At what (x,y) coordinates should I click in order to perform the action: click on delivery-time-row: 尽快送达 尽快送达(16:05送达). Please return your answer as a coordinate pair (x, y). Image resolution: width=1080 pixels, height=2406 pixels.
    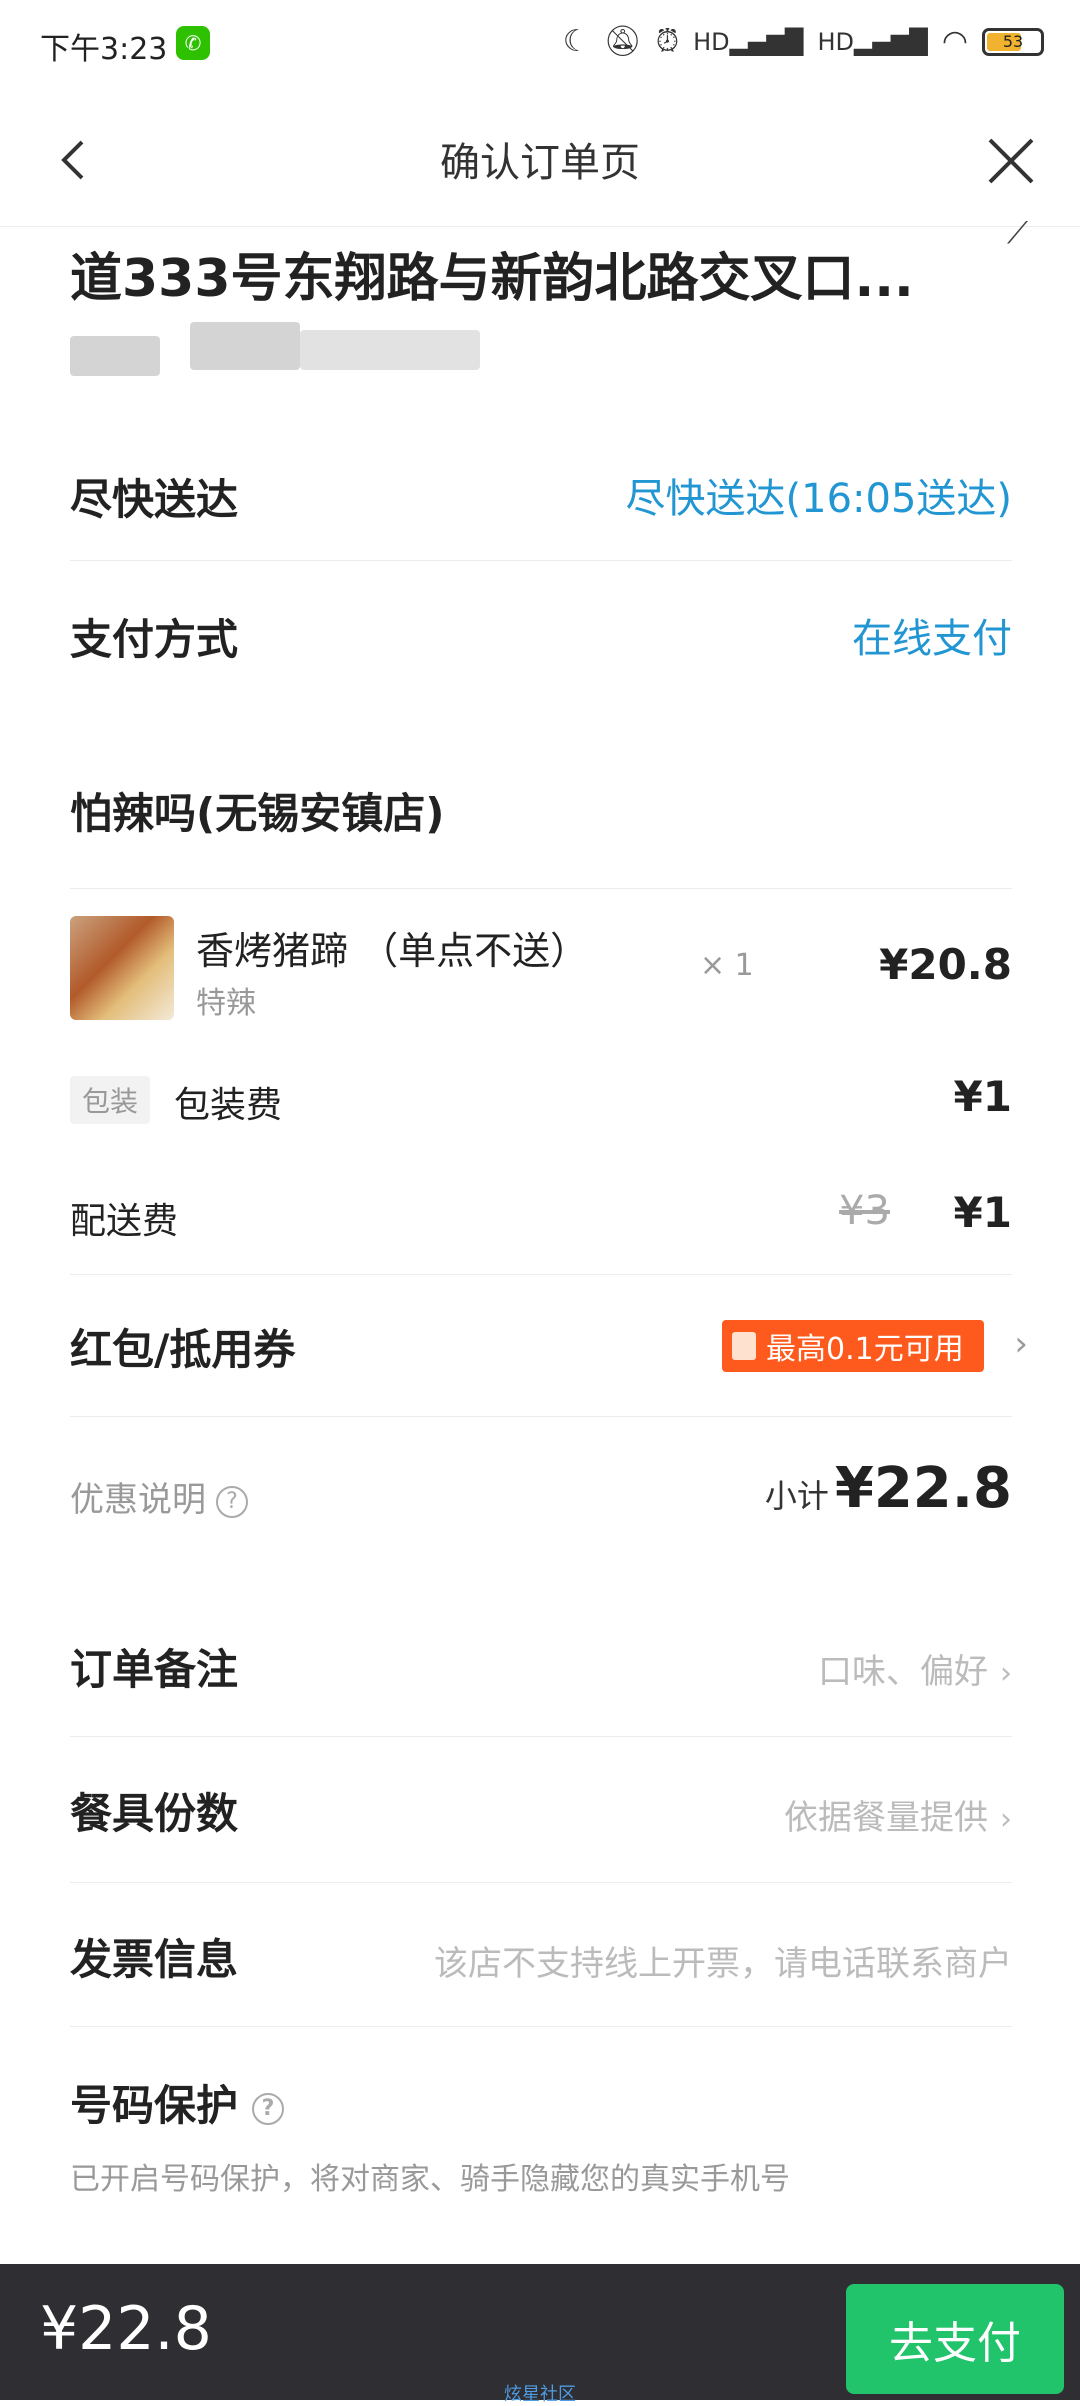
    Looking at the image, I should click on (541, 495).